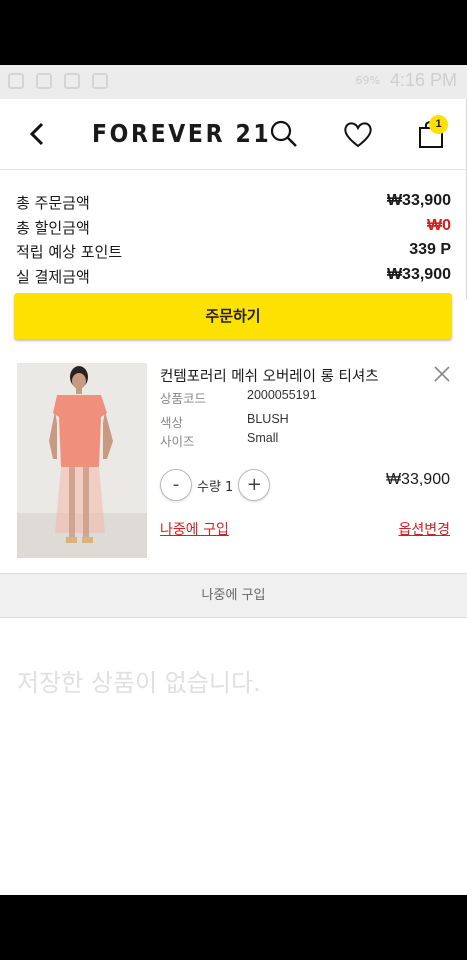  What do you see at coordinates (233, 204) in the screenshot?
I see `summary-row-total: 총 주문금액 ₩33,900` at bounding box center [233, 204].